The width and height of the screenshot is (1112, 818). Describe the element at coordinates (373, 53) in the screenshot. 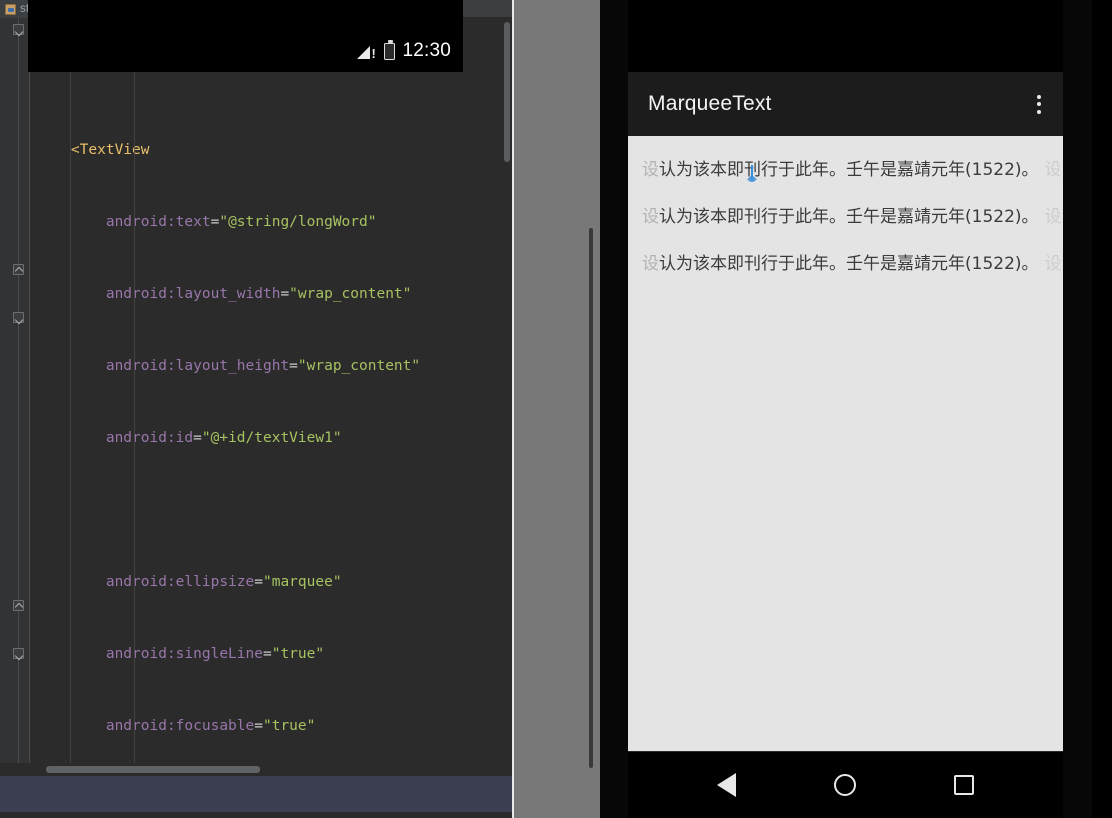

I see `signal-badge-label: !` at that location.